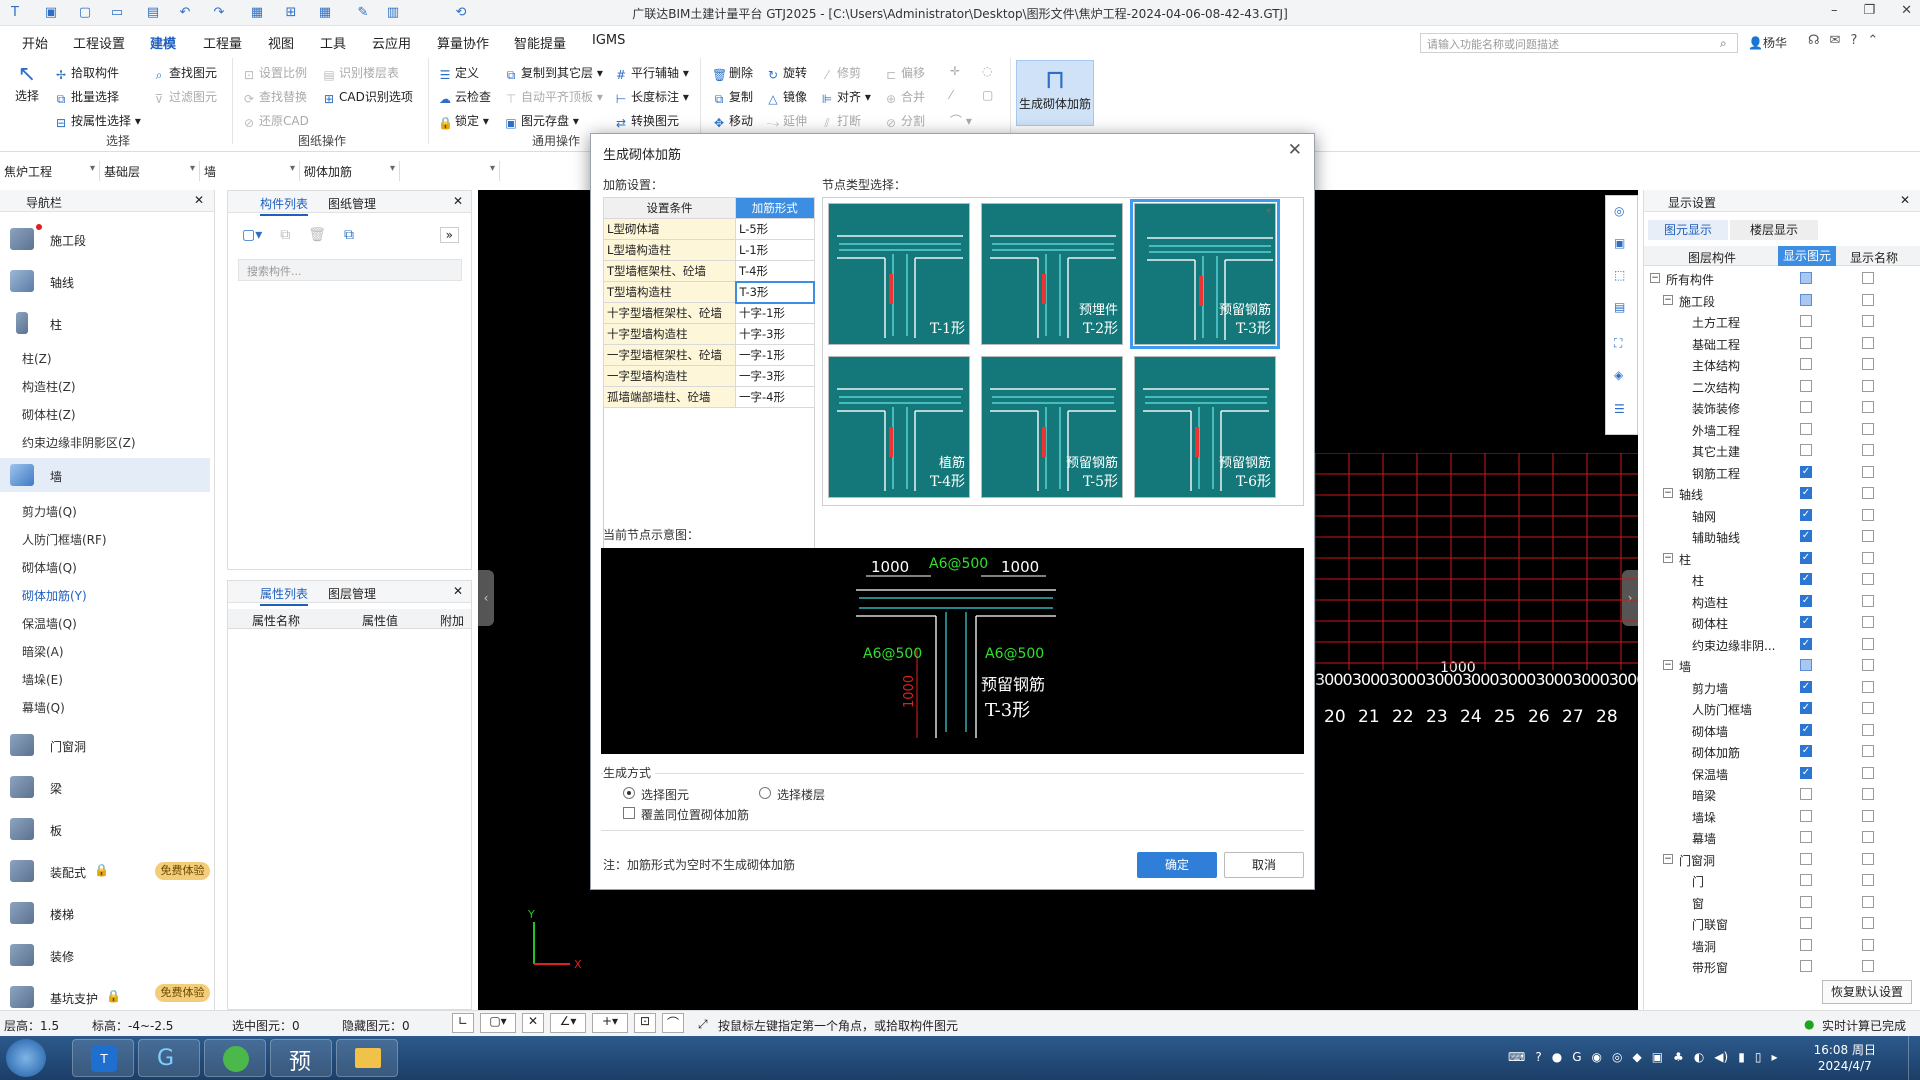  Describe the element at coordinates (1758, 1057) in the screenshot. I see `power-icon: ▯` at that location.